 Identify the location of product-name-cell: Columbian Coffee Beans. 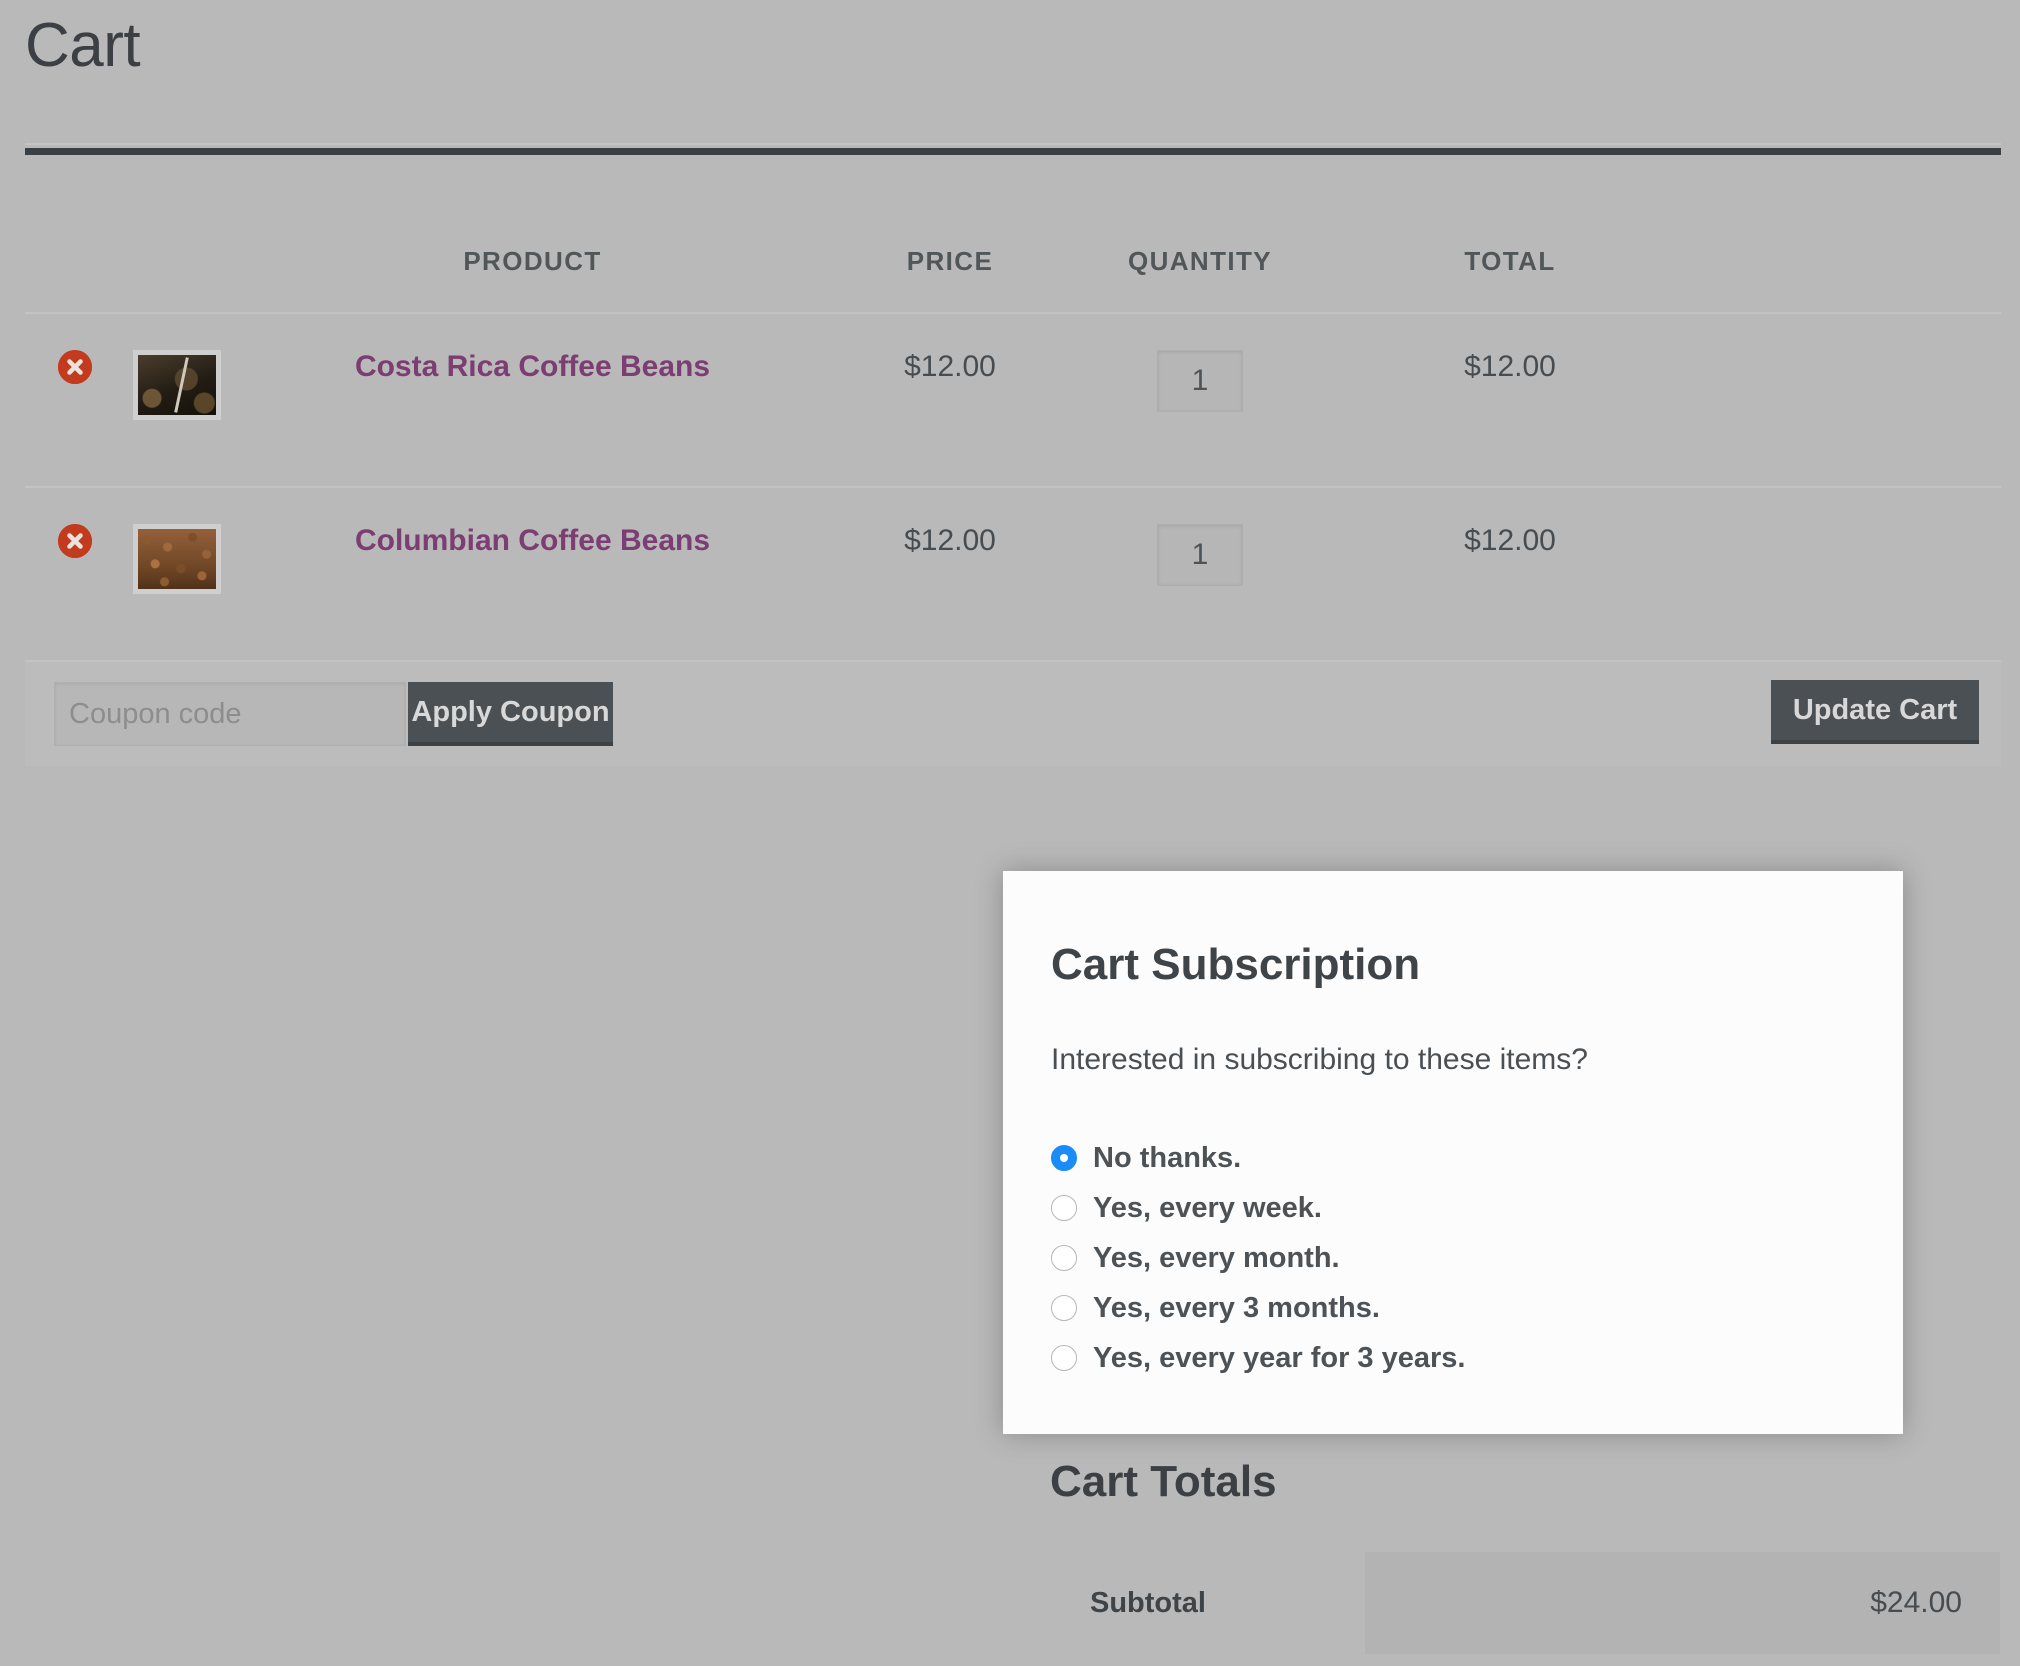
(532, 523).